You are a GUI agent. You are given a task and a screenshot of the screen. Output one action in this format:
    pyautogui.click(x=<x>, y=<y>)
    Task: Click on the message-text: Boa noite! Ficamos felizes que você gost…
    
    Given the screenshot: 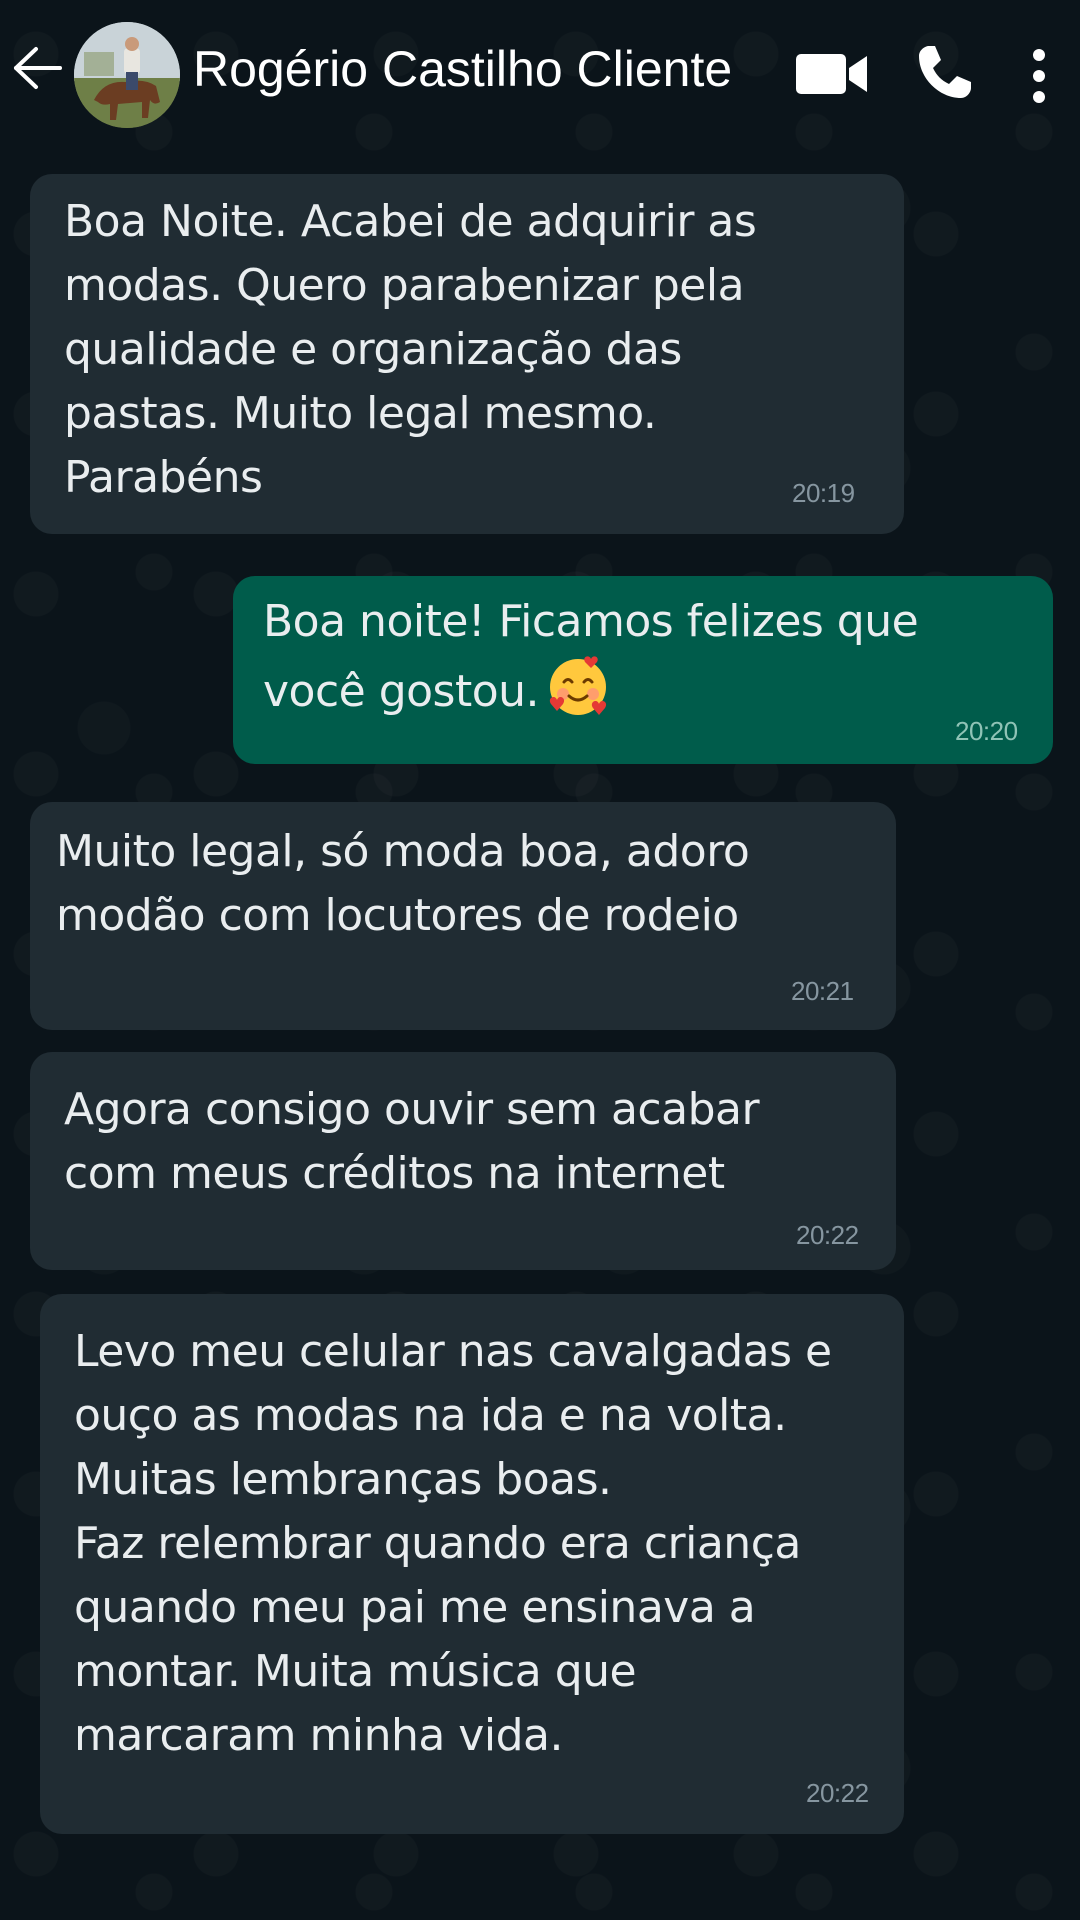 What is the action you would take?
    pyautogui.click(x=591, y=657)
    